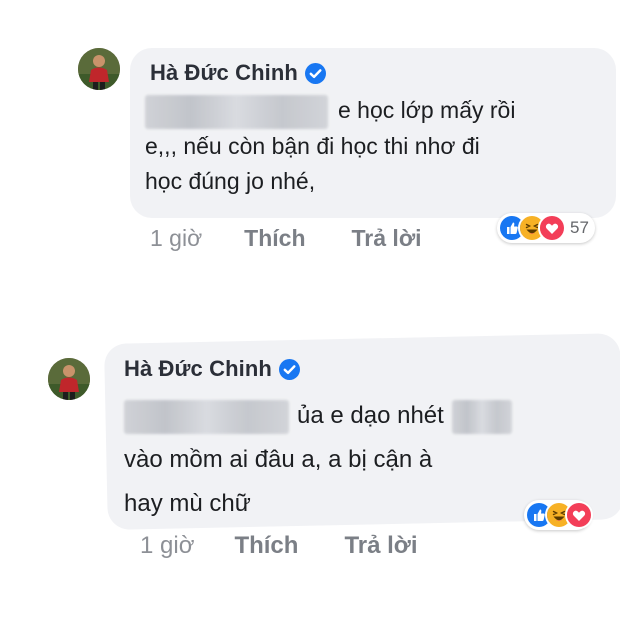 The image size is (620, 620). Describe the element at coordinates (187, 503) in the screenshot. I see `comment-line-text: hay mù chữ` at that location.